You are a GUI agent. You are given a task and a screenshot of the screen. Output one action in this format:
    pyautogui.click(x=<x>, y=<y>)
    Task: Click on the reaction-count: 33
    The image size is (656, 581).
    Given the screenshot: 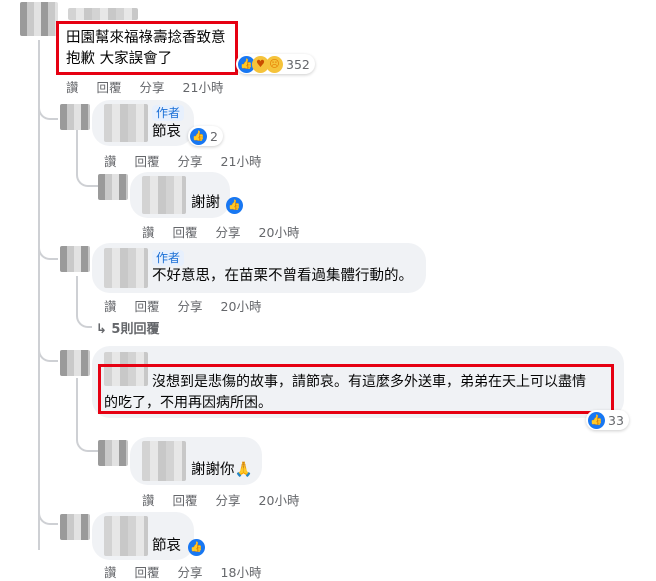 What is the action you would take?
    pyautogui.click(x=616, y=420)
    